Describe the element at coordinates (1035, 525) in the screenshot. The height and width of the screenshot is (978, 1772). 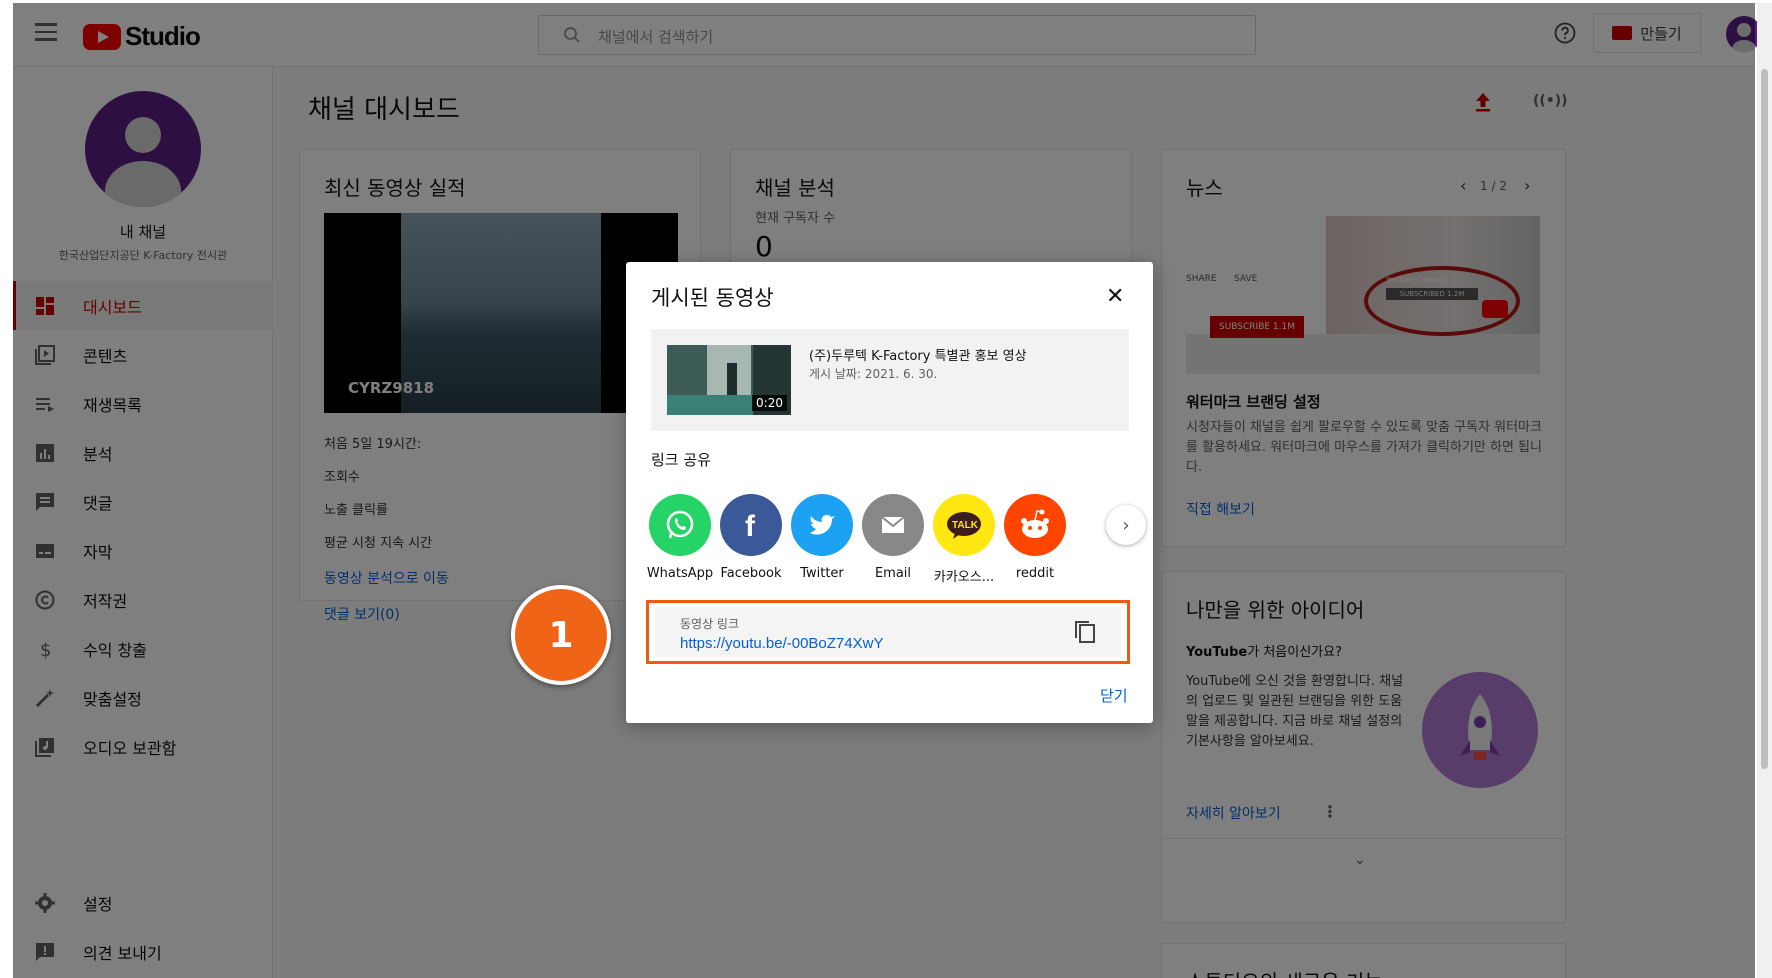
I see `reddit-icon` at that location.